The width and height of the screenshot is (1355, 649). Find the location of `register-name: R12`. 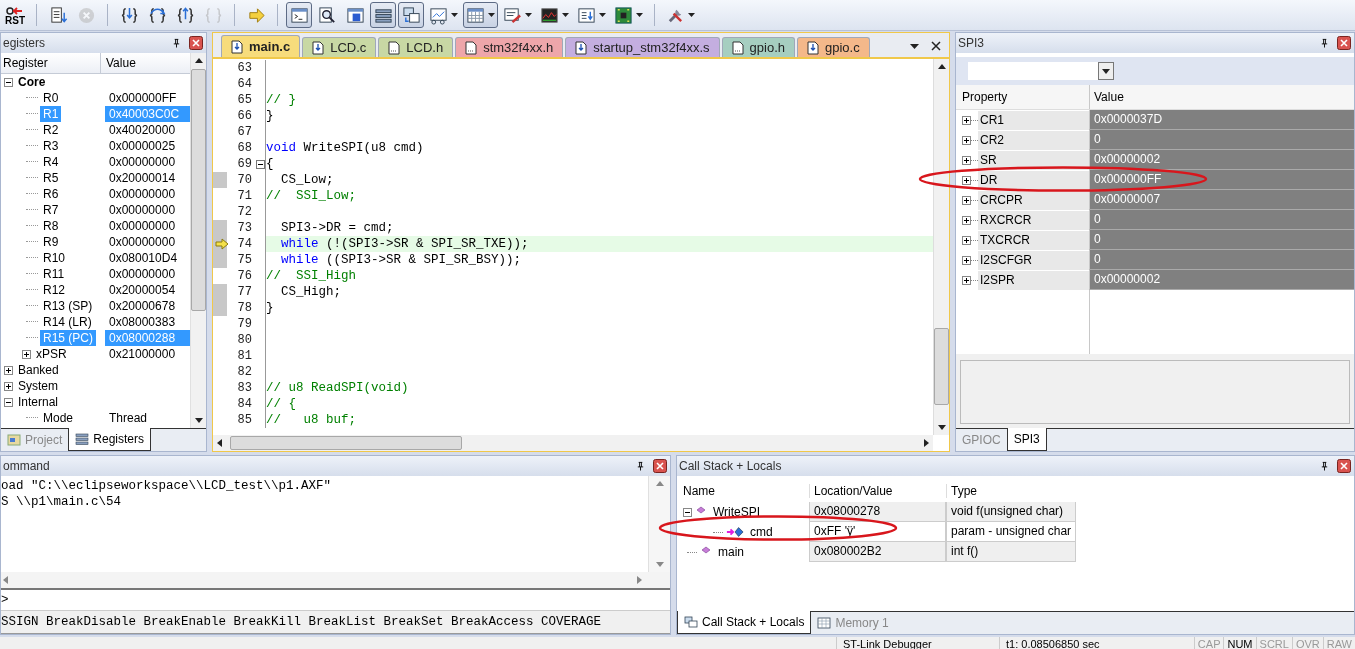

register-name: R12 is located at coordinates (54, 290).